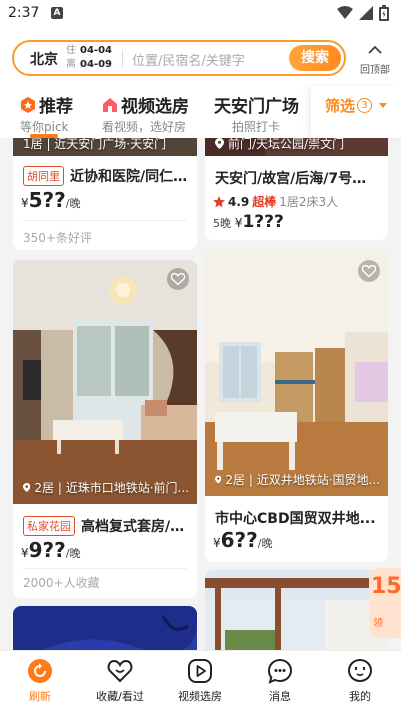 This screenshot has height=712, width=401. What do you see at coordinates (360, 670) in the screenshot?
I see `profile-icon` at bounding box center [360, 670].